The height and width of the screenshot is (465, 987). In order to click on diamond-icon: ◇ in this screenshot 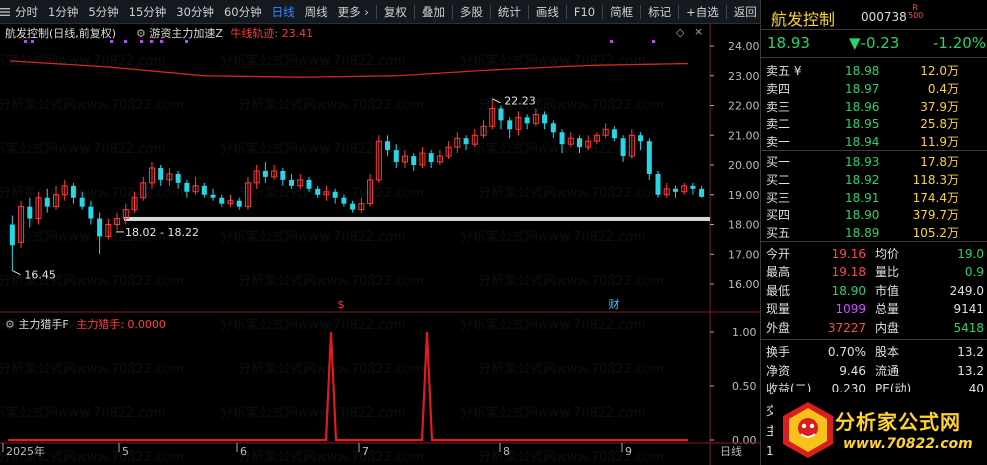, I will do `click(680, 32)`.